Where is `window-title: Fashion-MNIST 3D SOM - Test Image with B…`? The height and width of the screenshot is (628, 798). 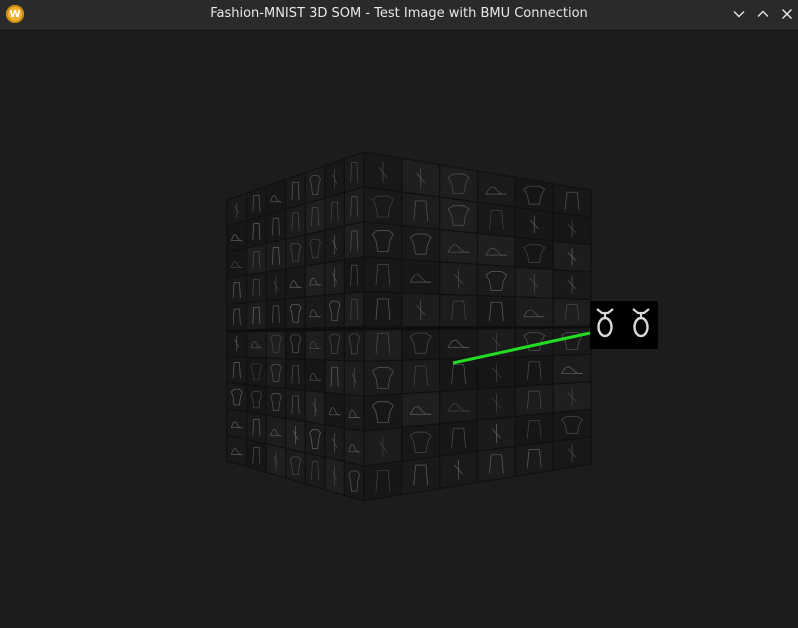
window-title: Fashion-MNIST 3D SOM - Test Image with B… is located at coordinates (399, 13).